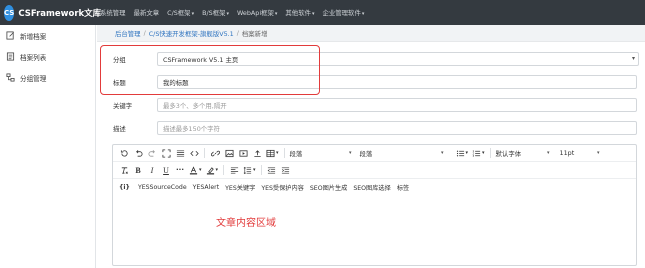 The width and height of the screenshot is (645, 268). Describe the element at coordinates (124, 170) in the screenshot. I see `clear-format-icon` at that location.